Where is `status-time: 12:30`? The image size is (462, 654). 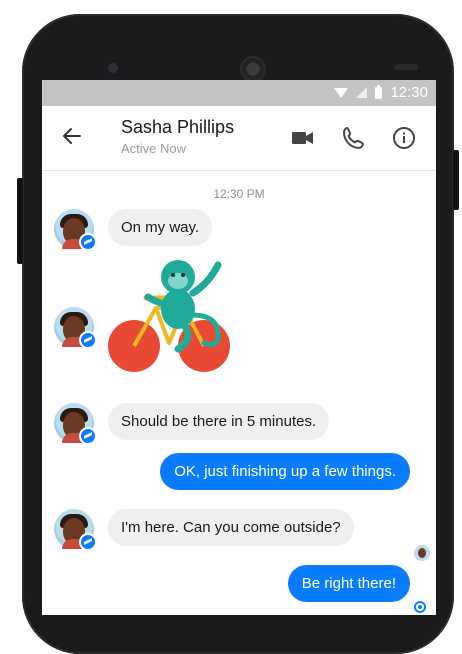
status-time: 12:30 is located at coordinates (409, 92).